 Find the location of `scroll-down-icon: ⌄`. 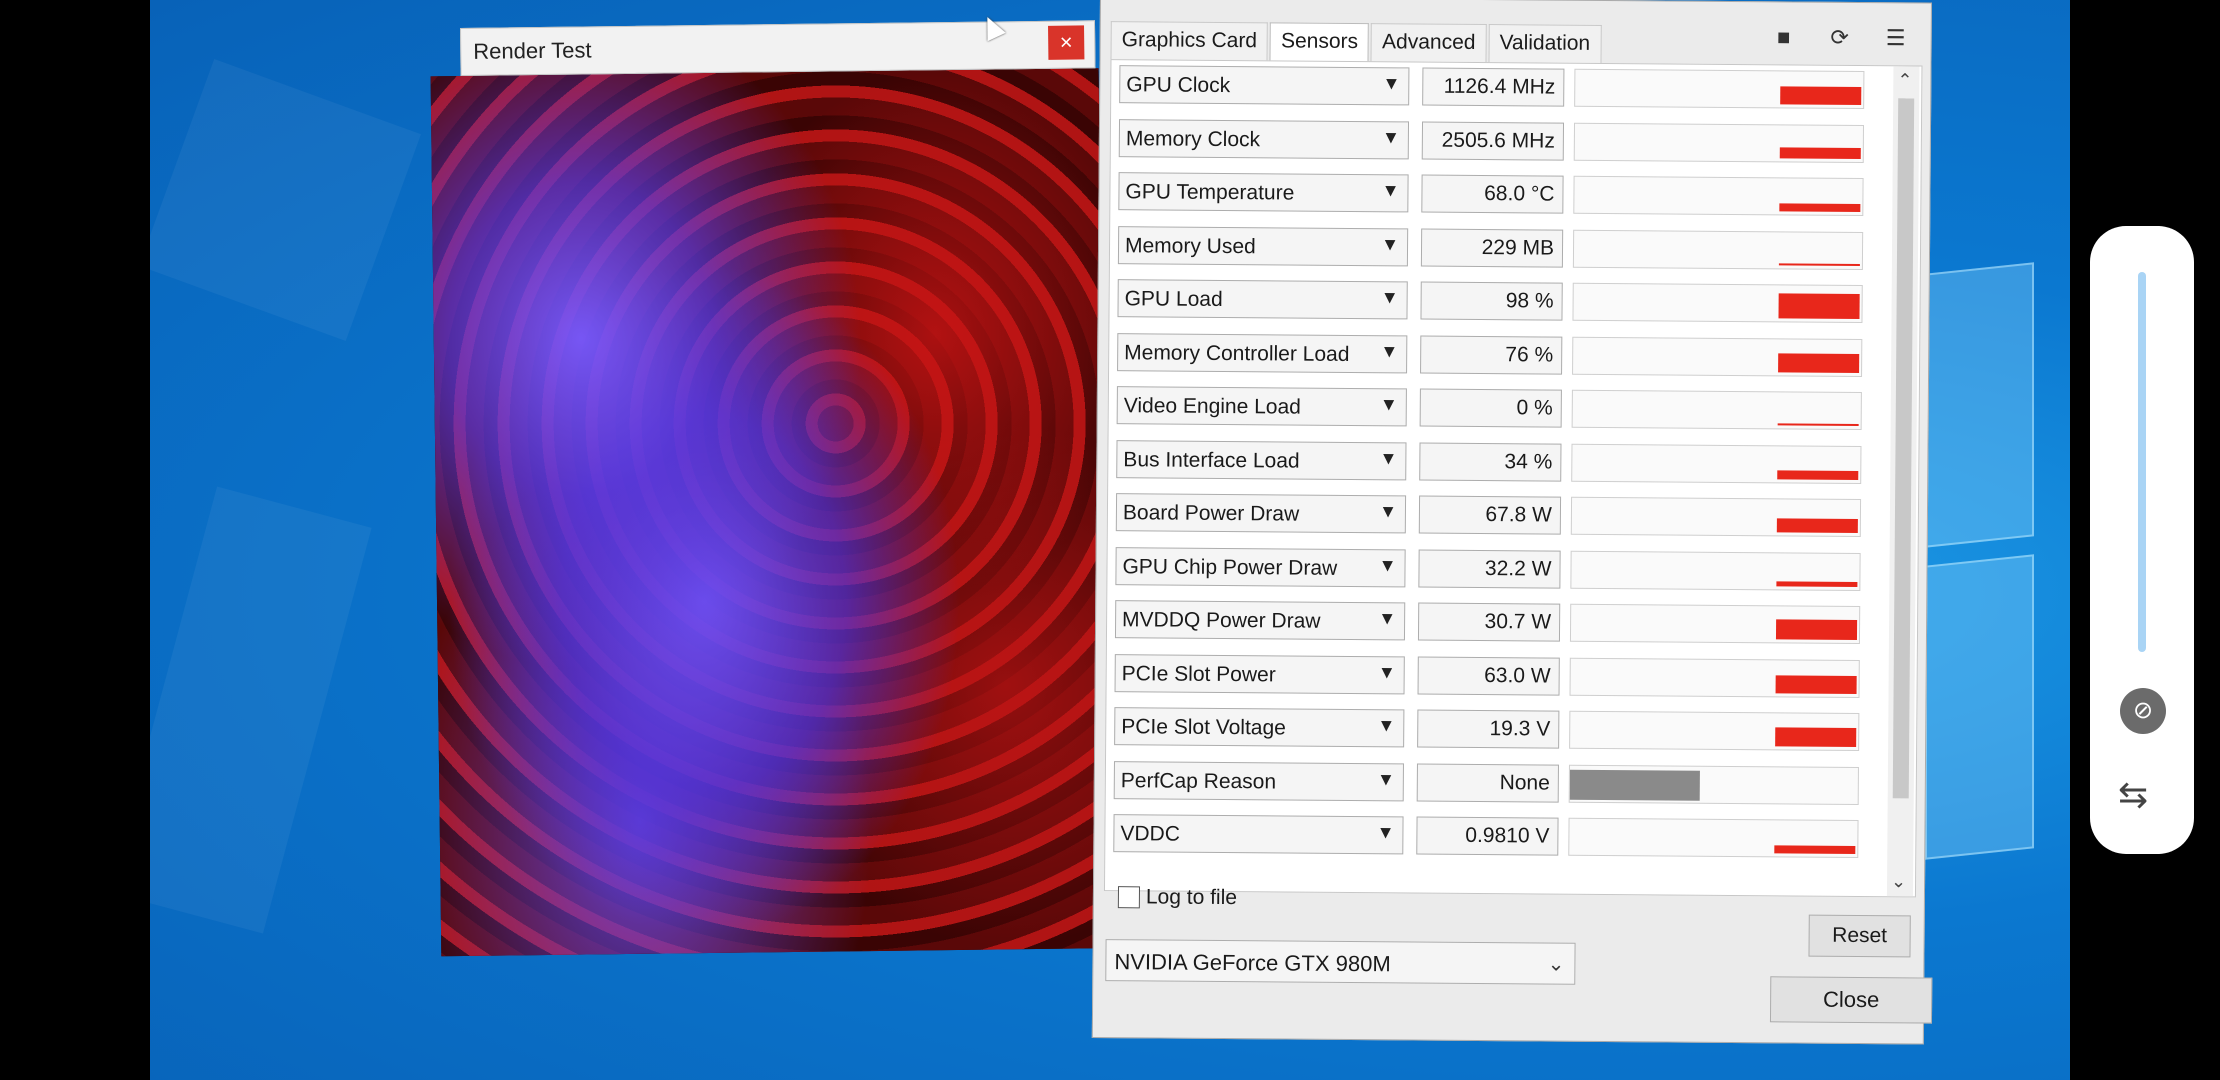

scroll-down-icon: ⌄ is located at coordinates (1898, 881).